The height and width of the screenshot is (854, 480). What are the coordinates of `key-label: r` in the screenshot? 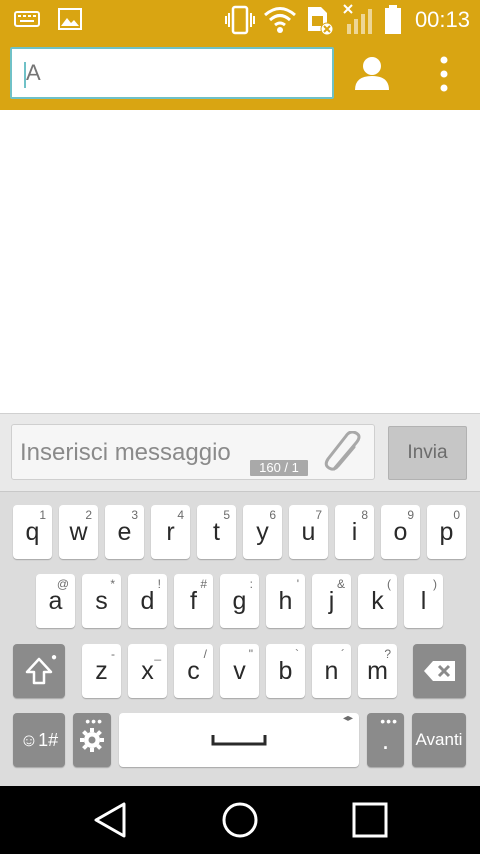 It's located at (170, 531).